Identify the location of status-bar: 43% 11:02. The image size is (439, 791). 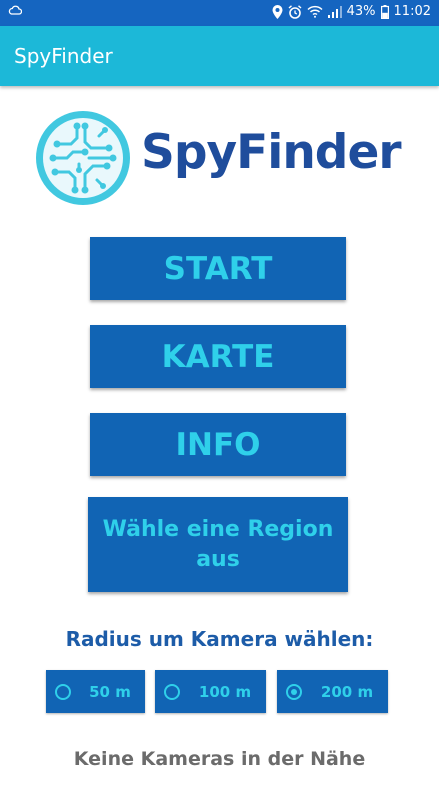
(219, 13).